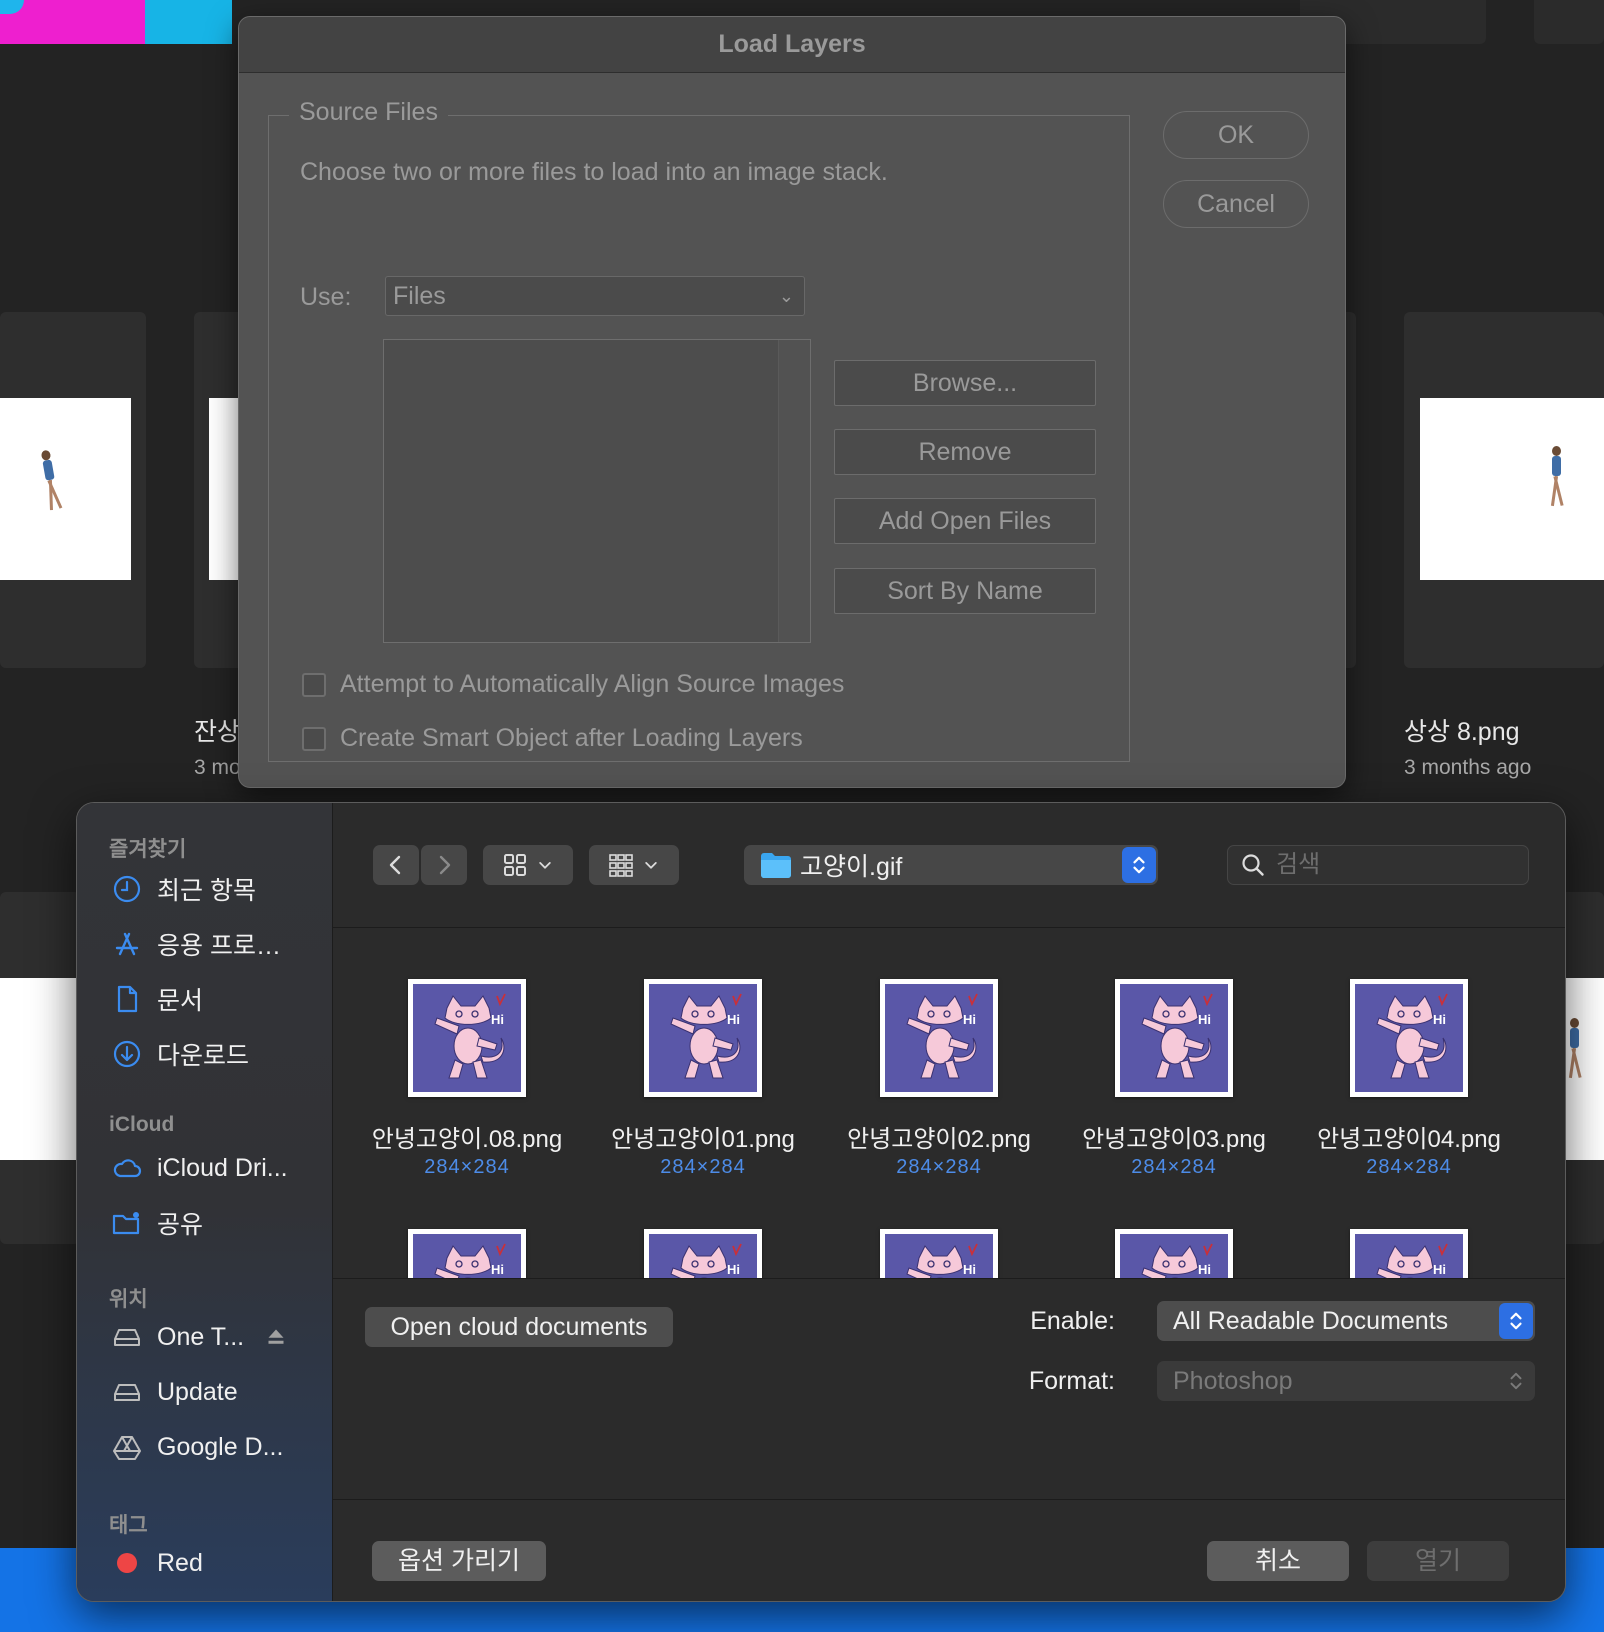 This screenshot has height=1632, width=1604. What do you see at coordinates (180, 1001) in the screenshot?
I see `sidebar-item-label: 문서` at bounding box center [180, 1001].